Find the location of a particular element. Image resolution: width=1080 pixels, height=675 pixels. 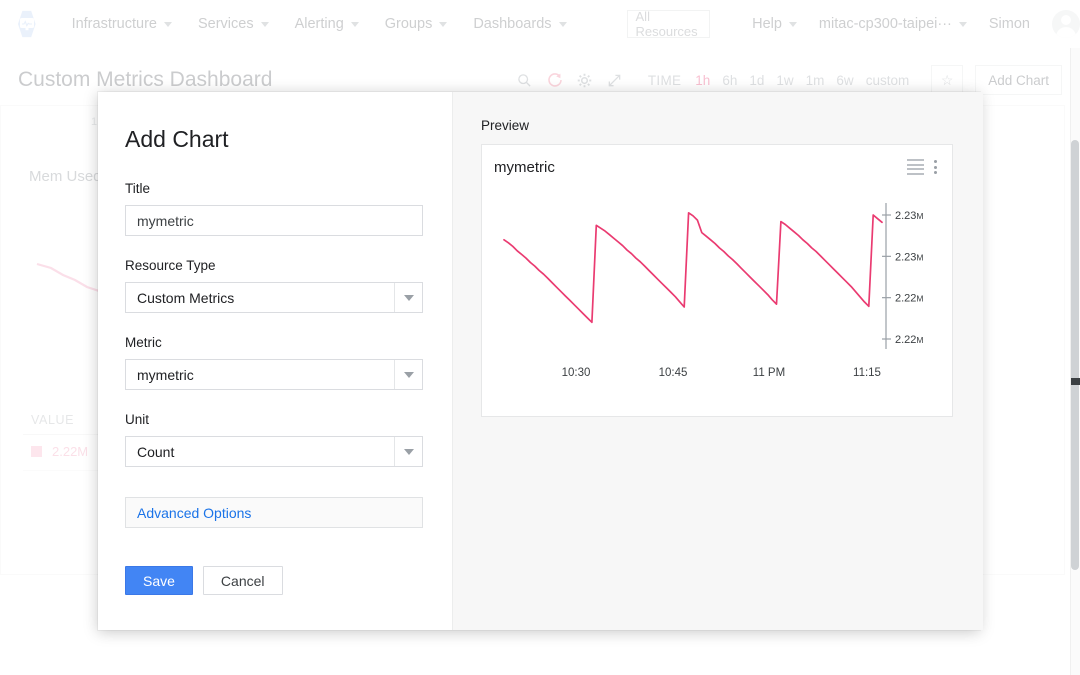

page-scrollbar is located at coordinates (1075, 361).